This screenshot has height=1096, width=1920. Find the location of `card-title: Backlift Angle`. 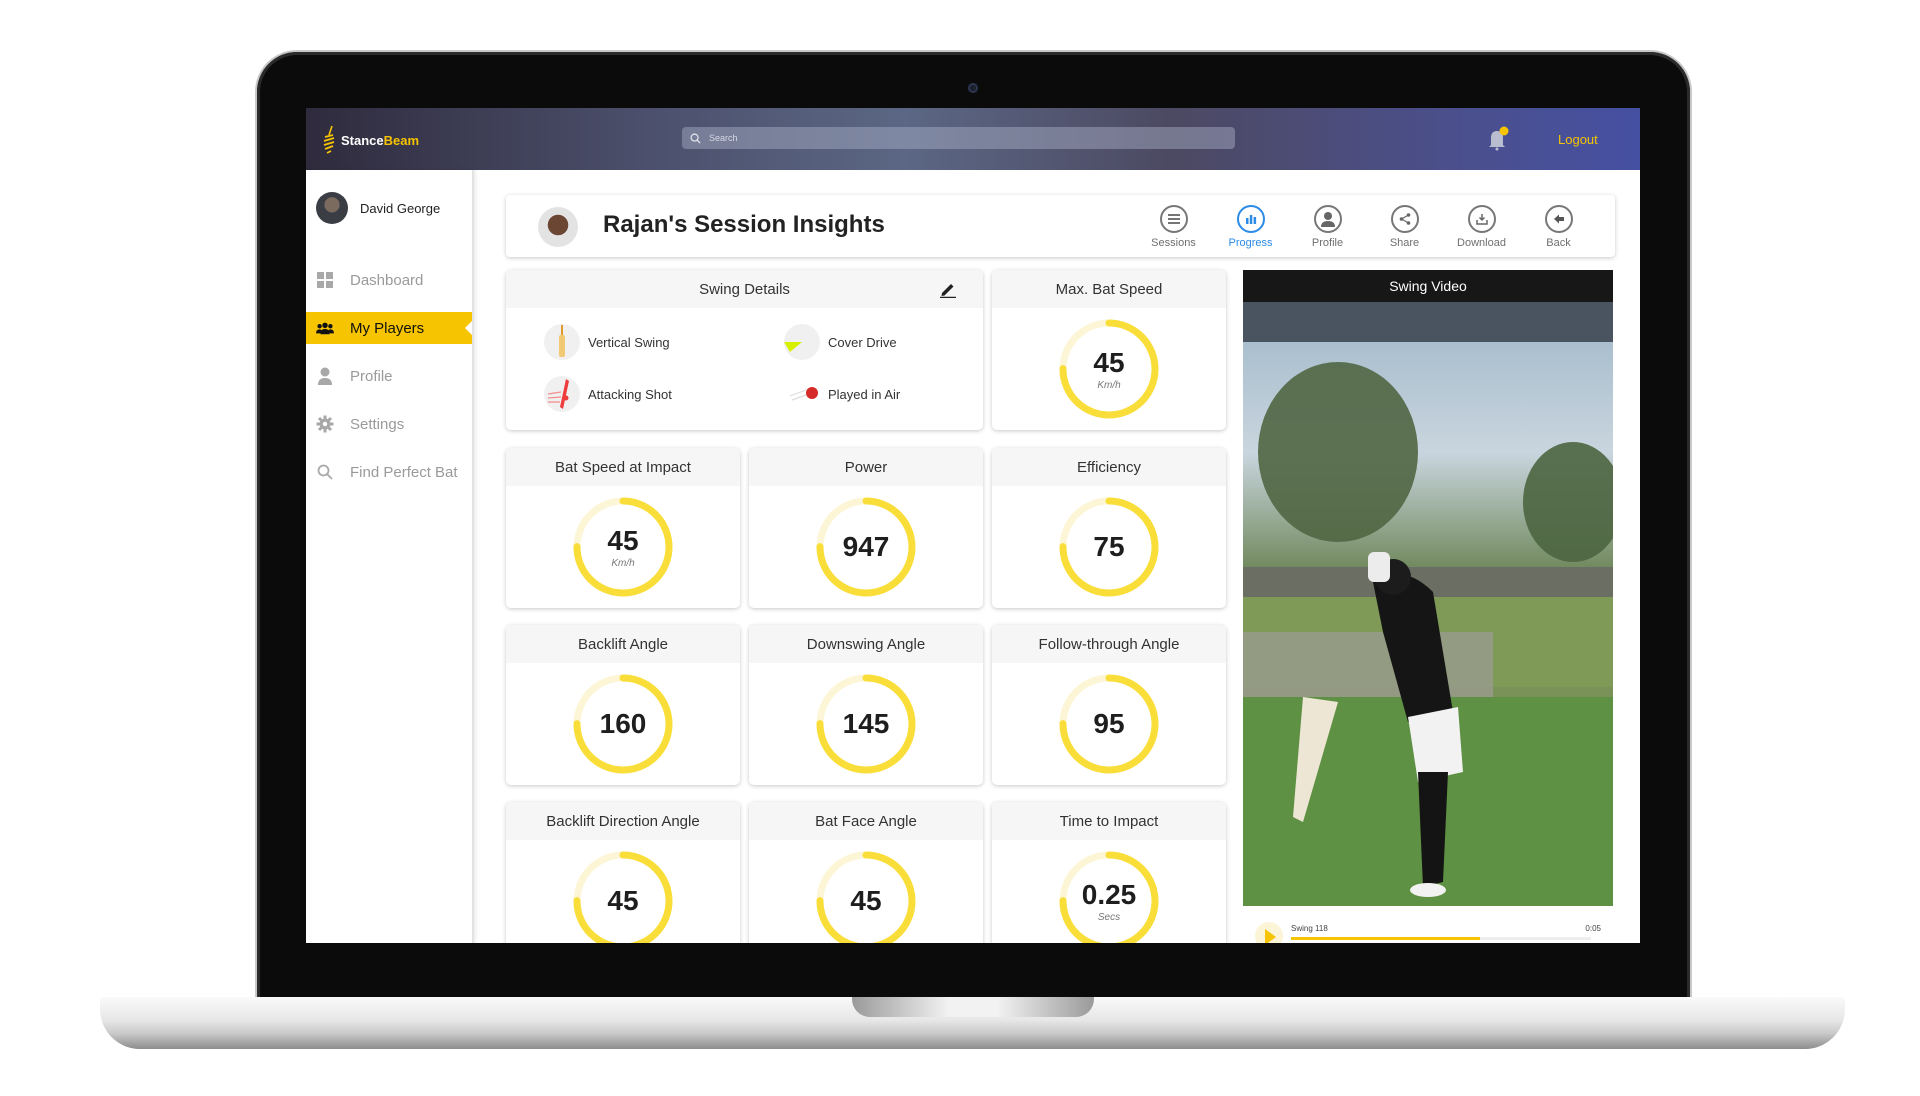

card-title: Backlift Angle is located at coordinates (623, 644).